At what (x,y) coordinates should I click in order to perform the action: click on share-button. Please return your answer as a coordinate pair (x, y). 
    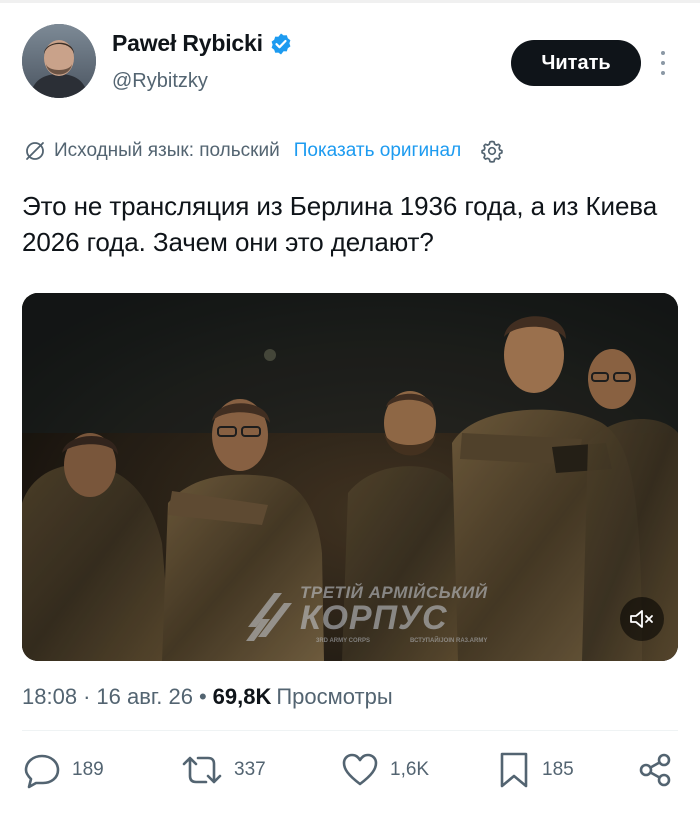
    Looking at the image, I should click on (656, 770).